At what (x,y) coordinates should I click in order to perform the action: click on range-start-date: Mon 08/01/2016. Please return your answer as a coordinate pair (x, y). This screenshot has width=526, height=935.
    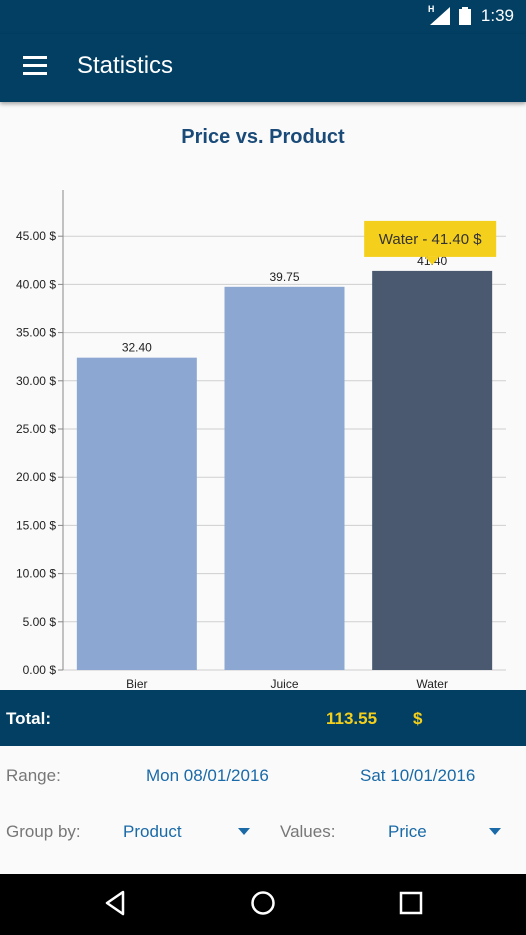
    Looking at the image, I should click on (207, 776).